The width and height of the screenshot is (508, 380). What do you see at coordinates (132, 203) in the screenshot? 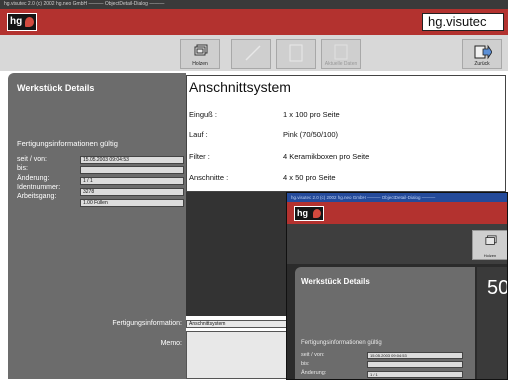
I see `field-arbeitsgang-value: 1.00 Füllen` at bounding box center [132, 203].